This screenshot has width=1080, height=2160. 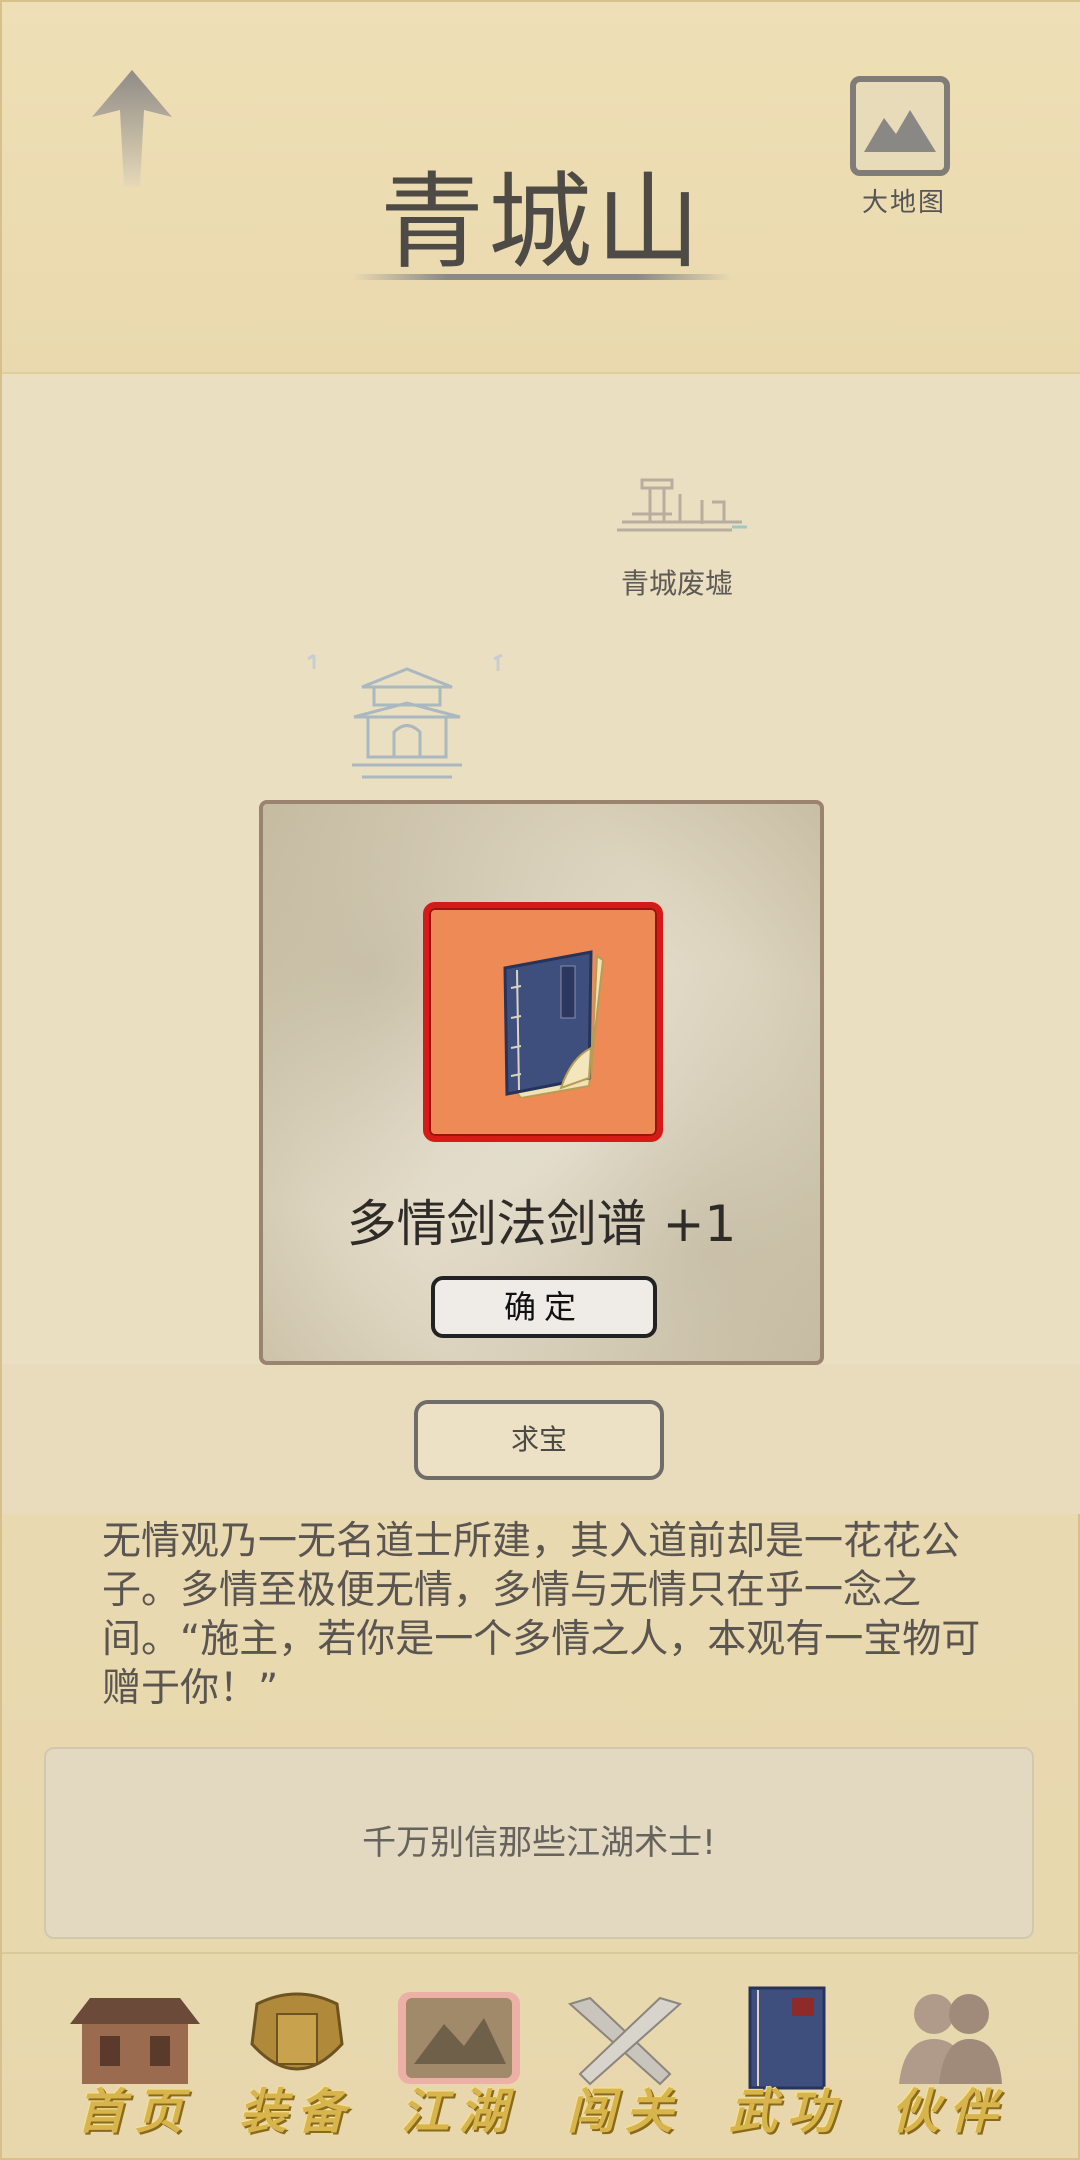 I want to click on nav-jianghu: 江湖, so click(x=459, y=2062).